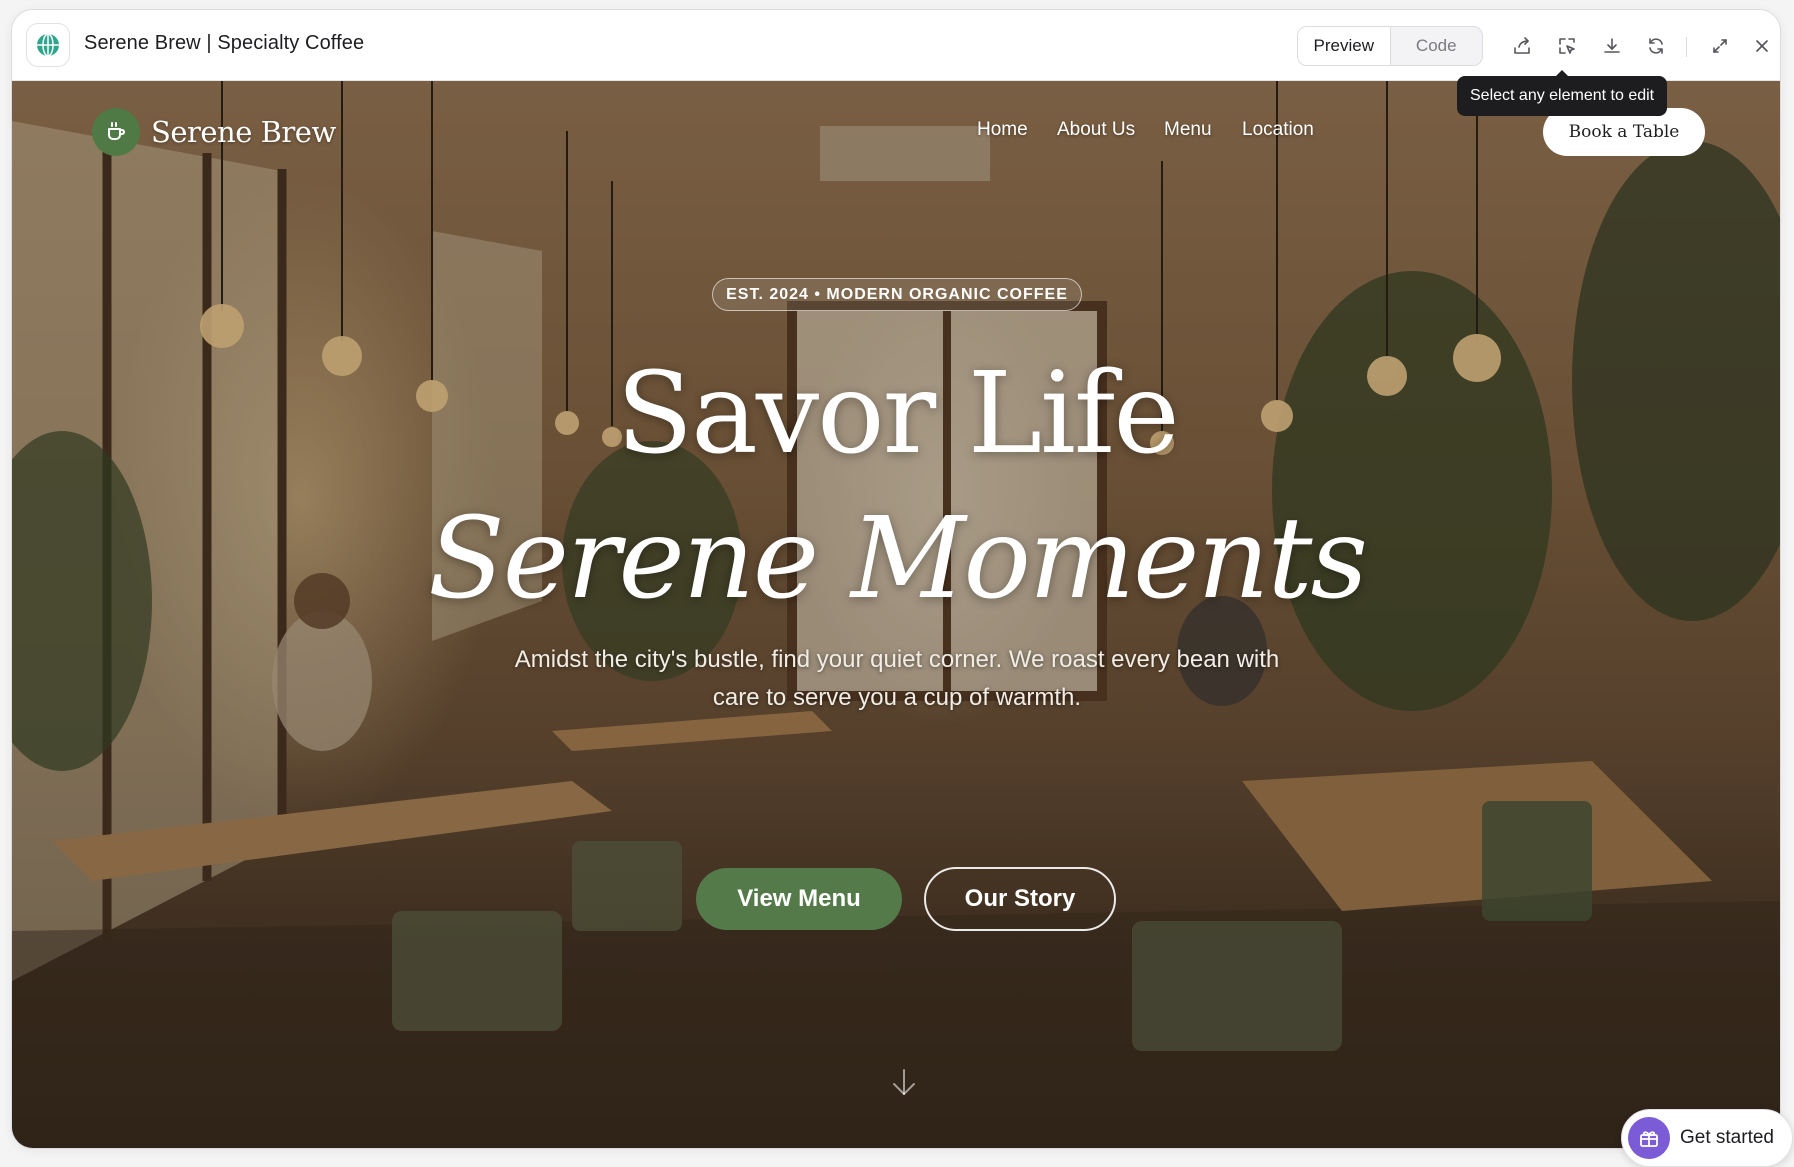  What do you see at coordinates (1020, 899) in the screenshot?
I see `our-story-button: Our Story` at bounding box center [1020, 899].